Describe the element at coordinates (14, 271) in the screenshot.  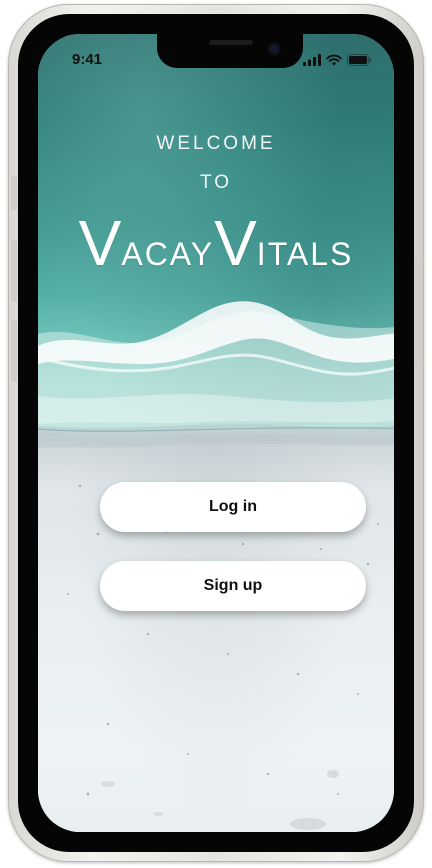
I see `volume-up-button` at that location.